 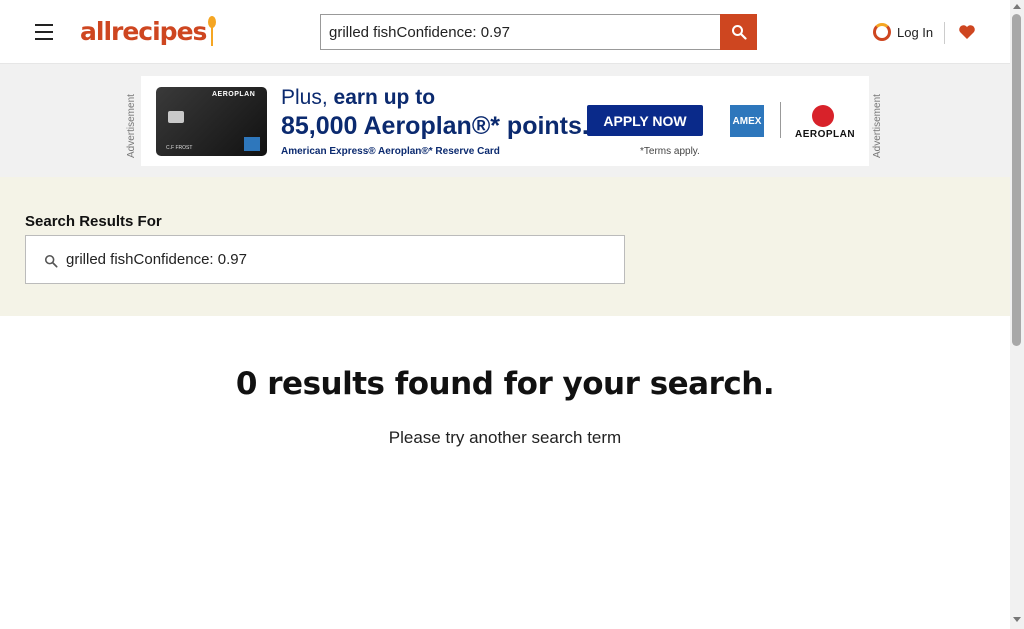 I want to click on results-search-box: grilled fishConfidence: 0.97, so click(x=325, y=259).